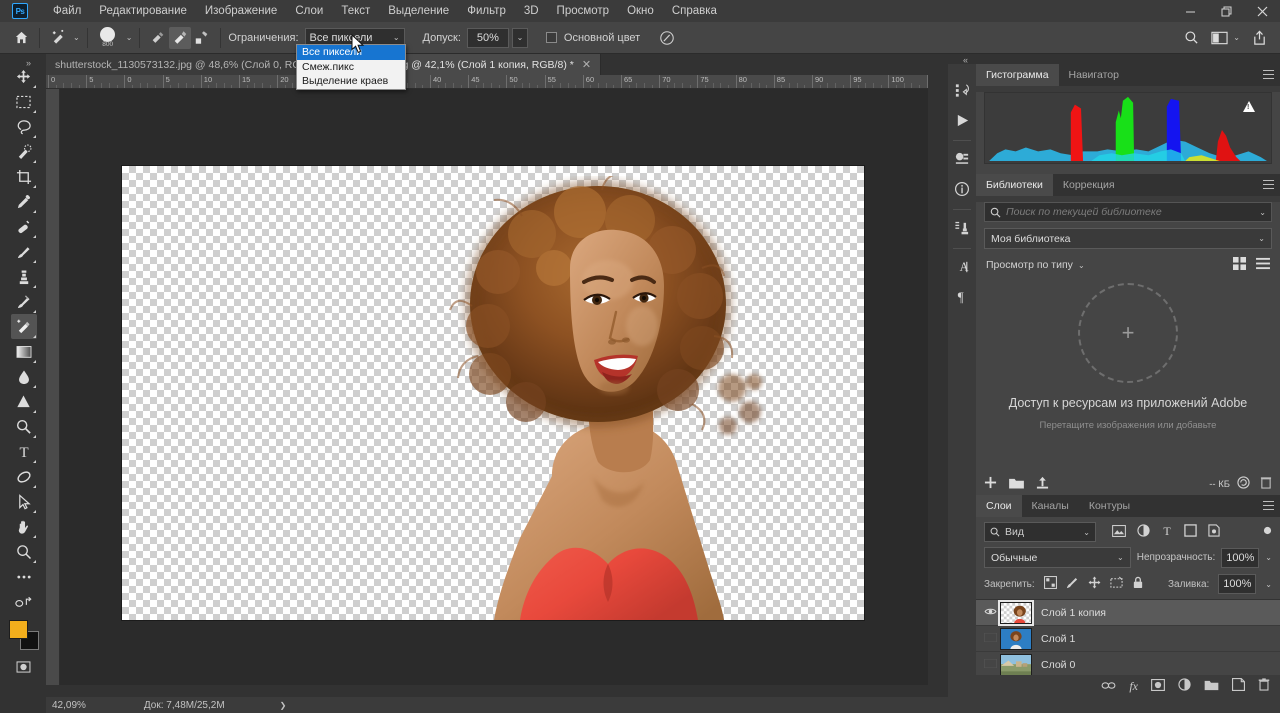 The width and height of the screenshot is (1280, 713). Describe the element at coordinates (158, 38) in the screenshot. I see `mode-new-button` at that location.